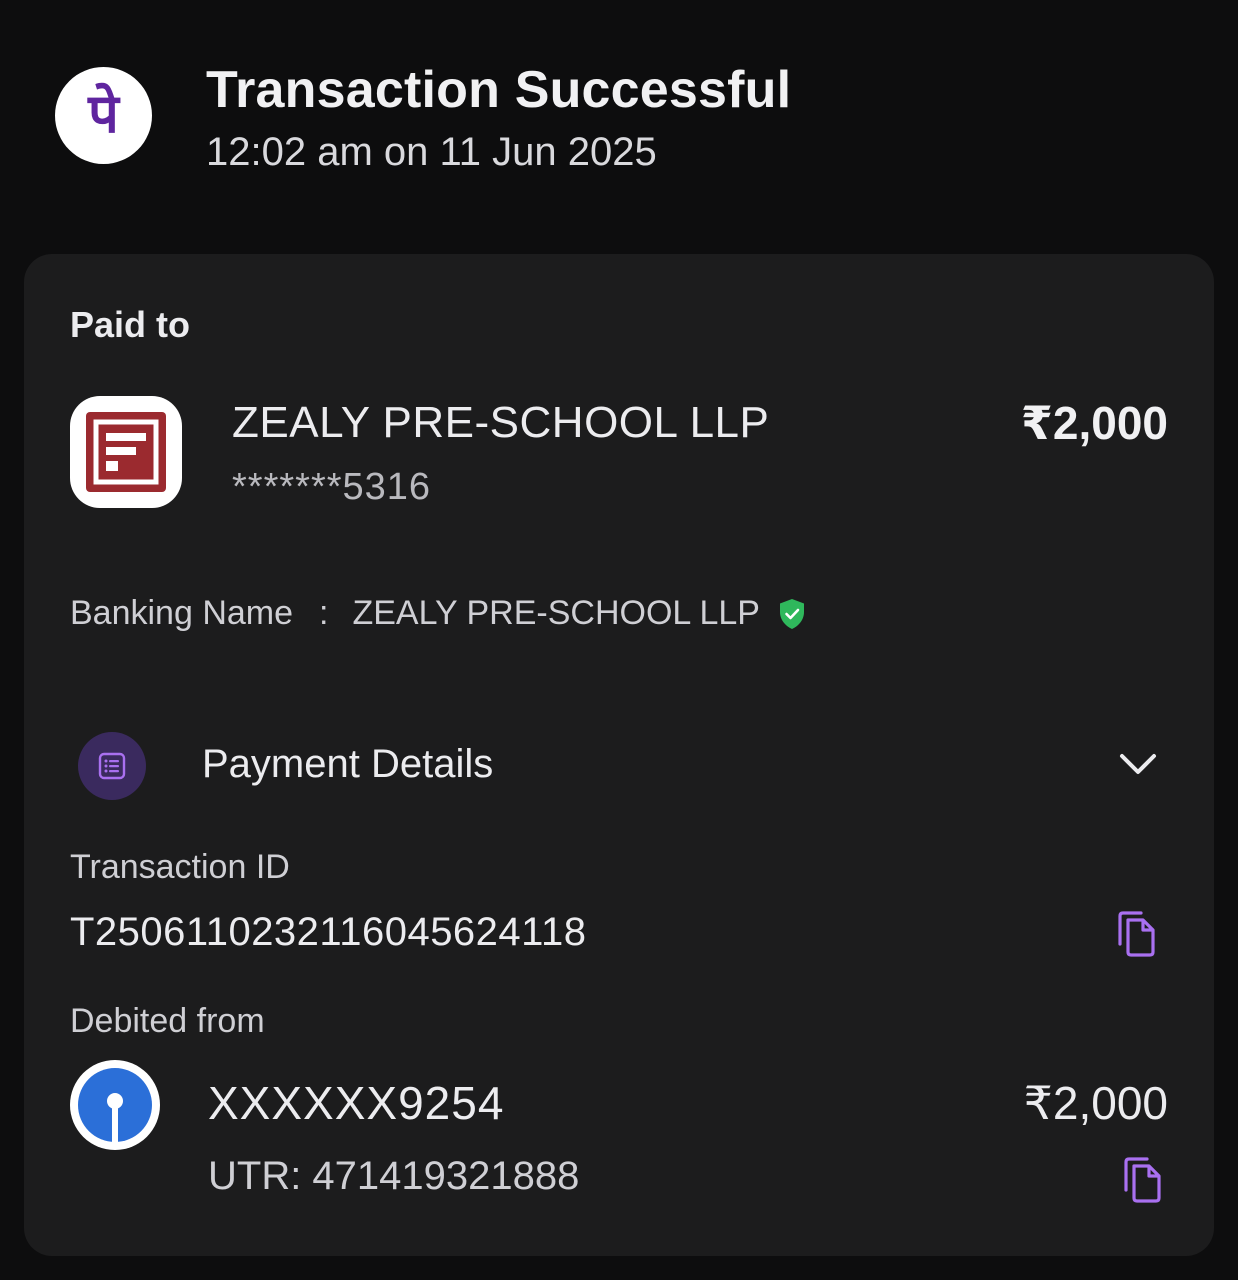 Image resolution: width=1238 pixels, height=1280 pixels. Describe the element at coordinates (112, 766) in the screenshot. I see `receipt-list-icon` at that location.